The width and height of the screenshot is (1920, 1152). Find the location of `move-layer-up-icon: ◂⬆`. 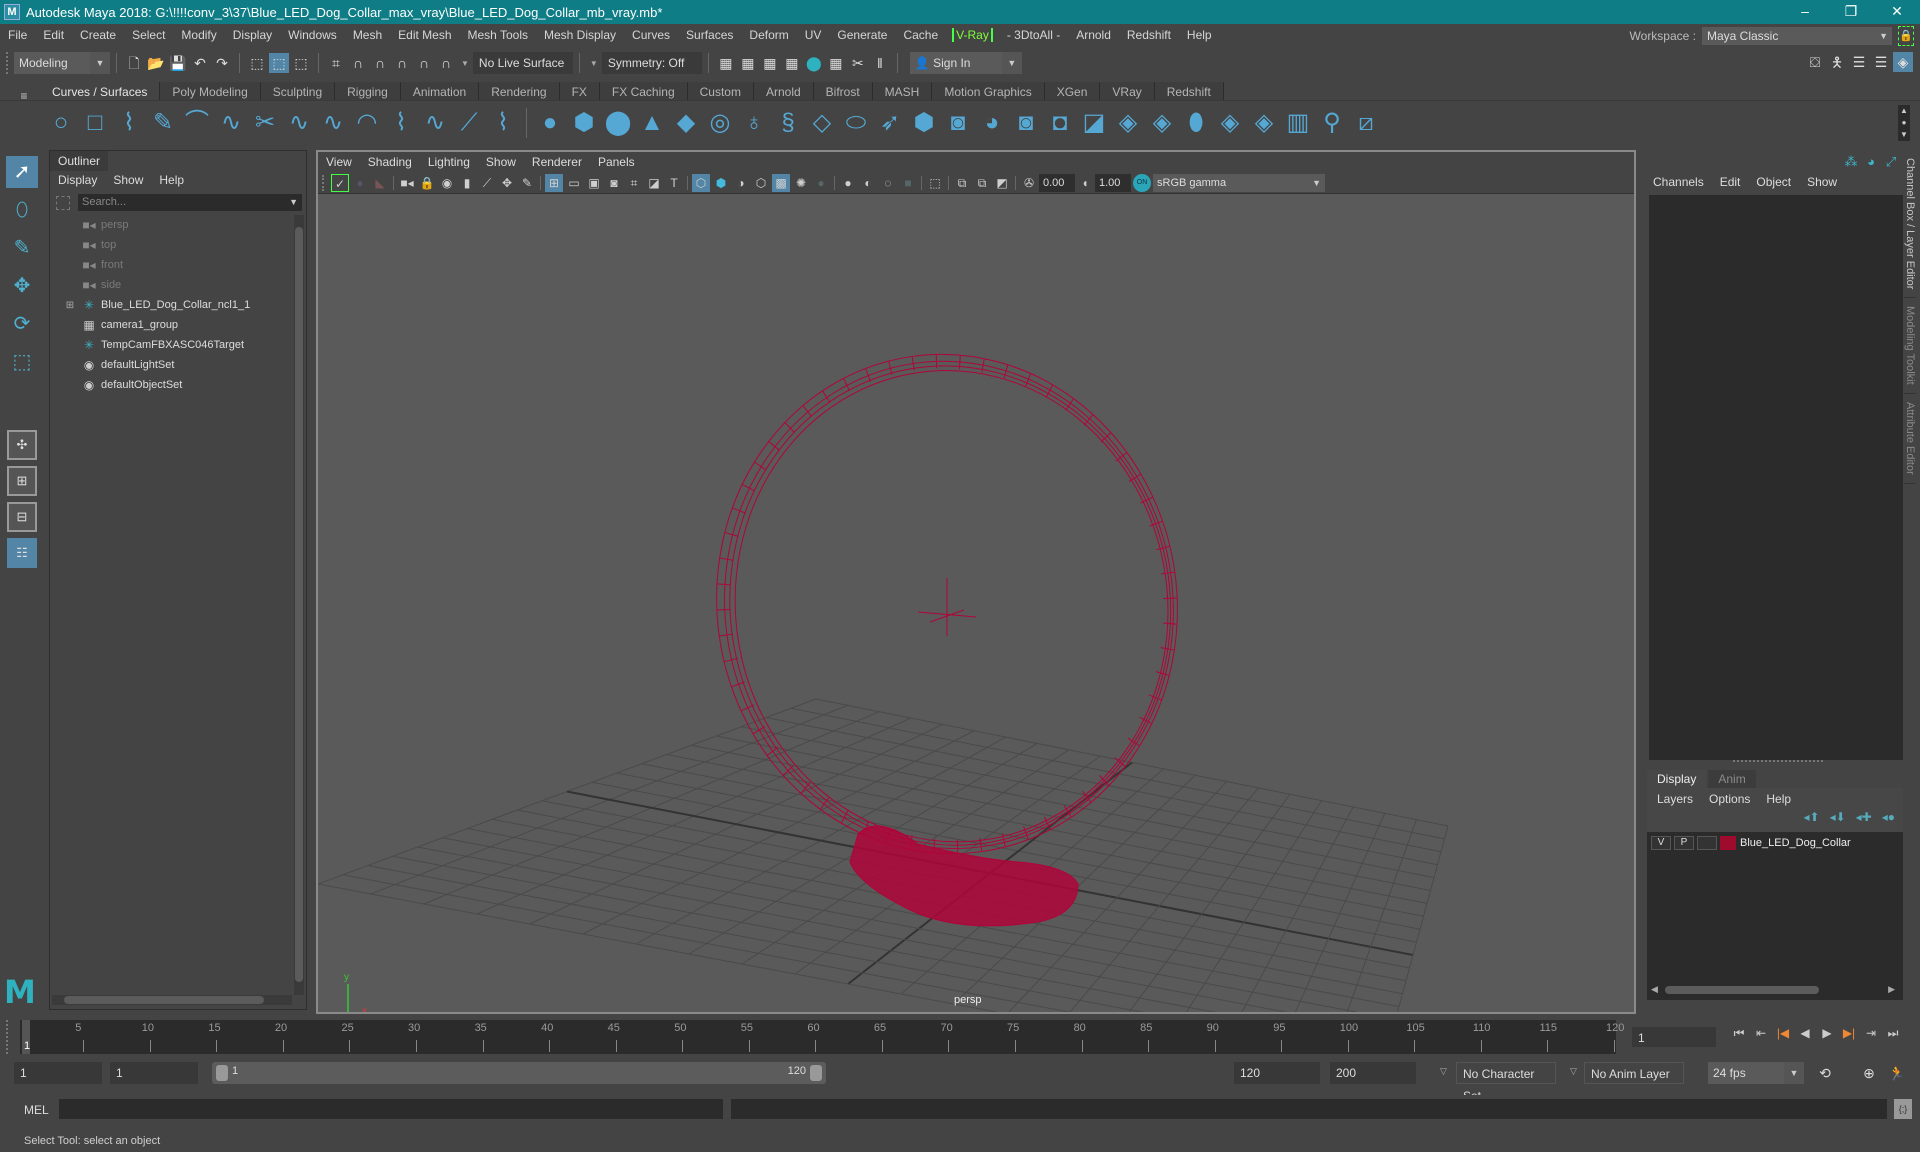

move-layer-up-icon: ◂⬆ is located at coordinates (1811, 821).